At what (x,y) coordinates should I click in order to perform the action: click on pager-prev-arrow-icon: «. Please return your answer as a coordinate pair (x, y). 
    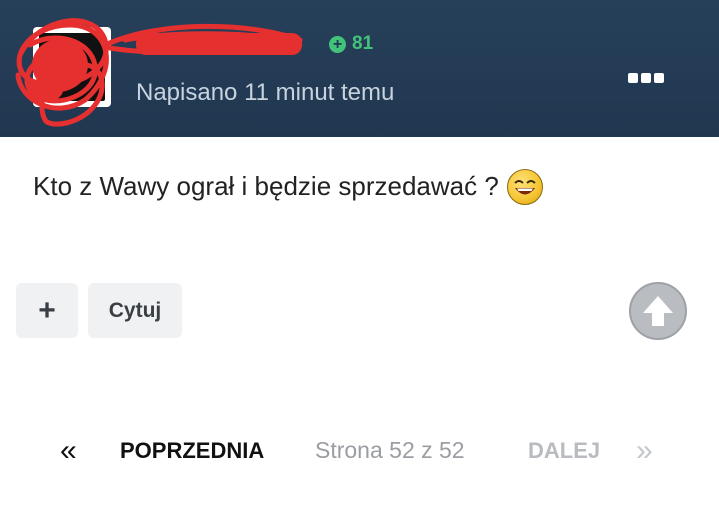
    Looking at the image, I should click on (68, 451).